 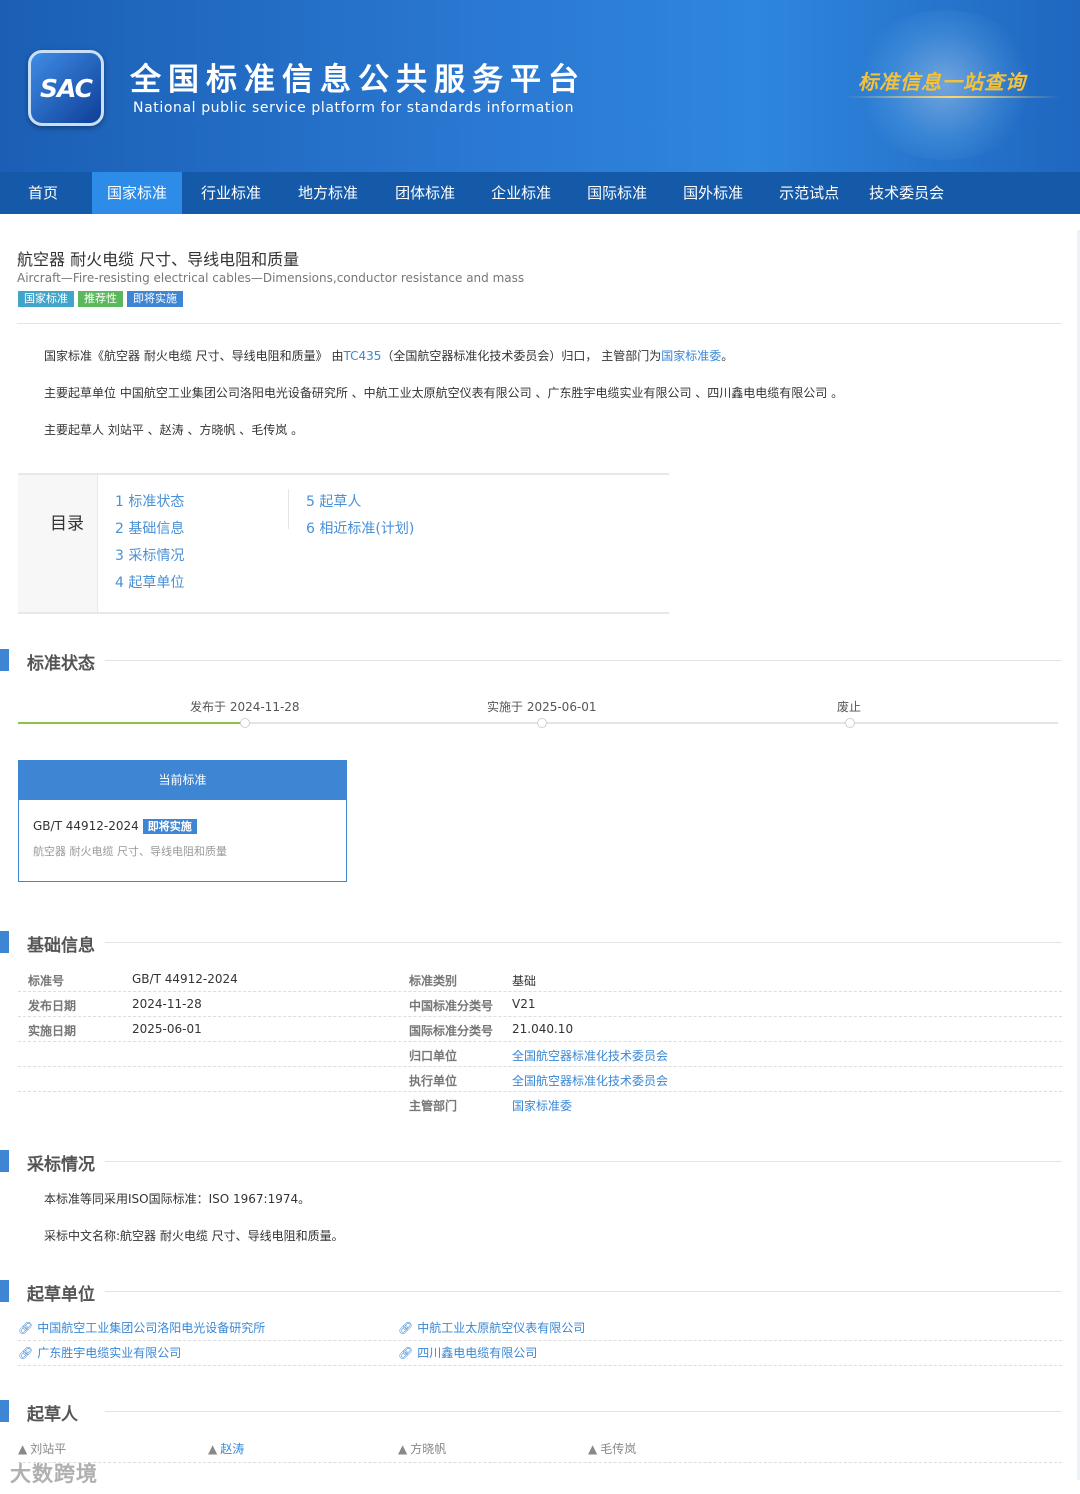 I want to click on nav-local: 地方标准, so click(x=328, y=193).